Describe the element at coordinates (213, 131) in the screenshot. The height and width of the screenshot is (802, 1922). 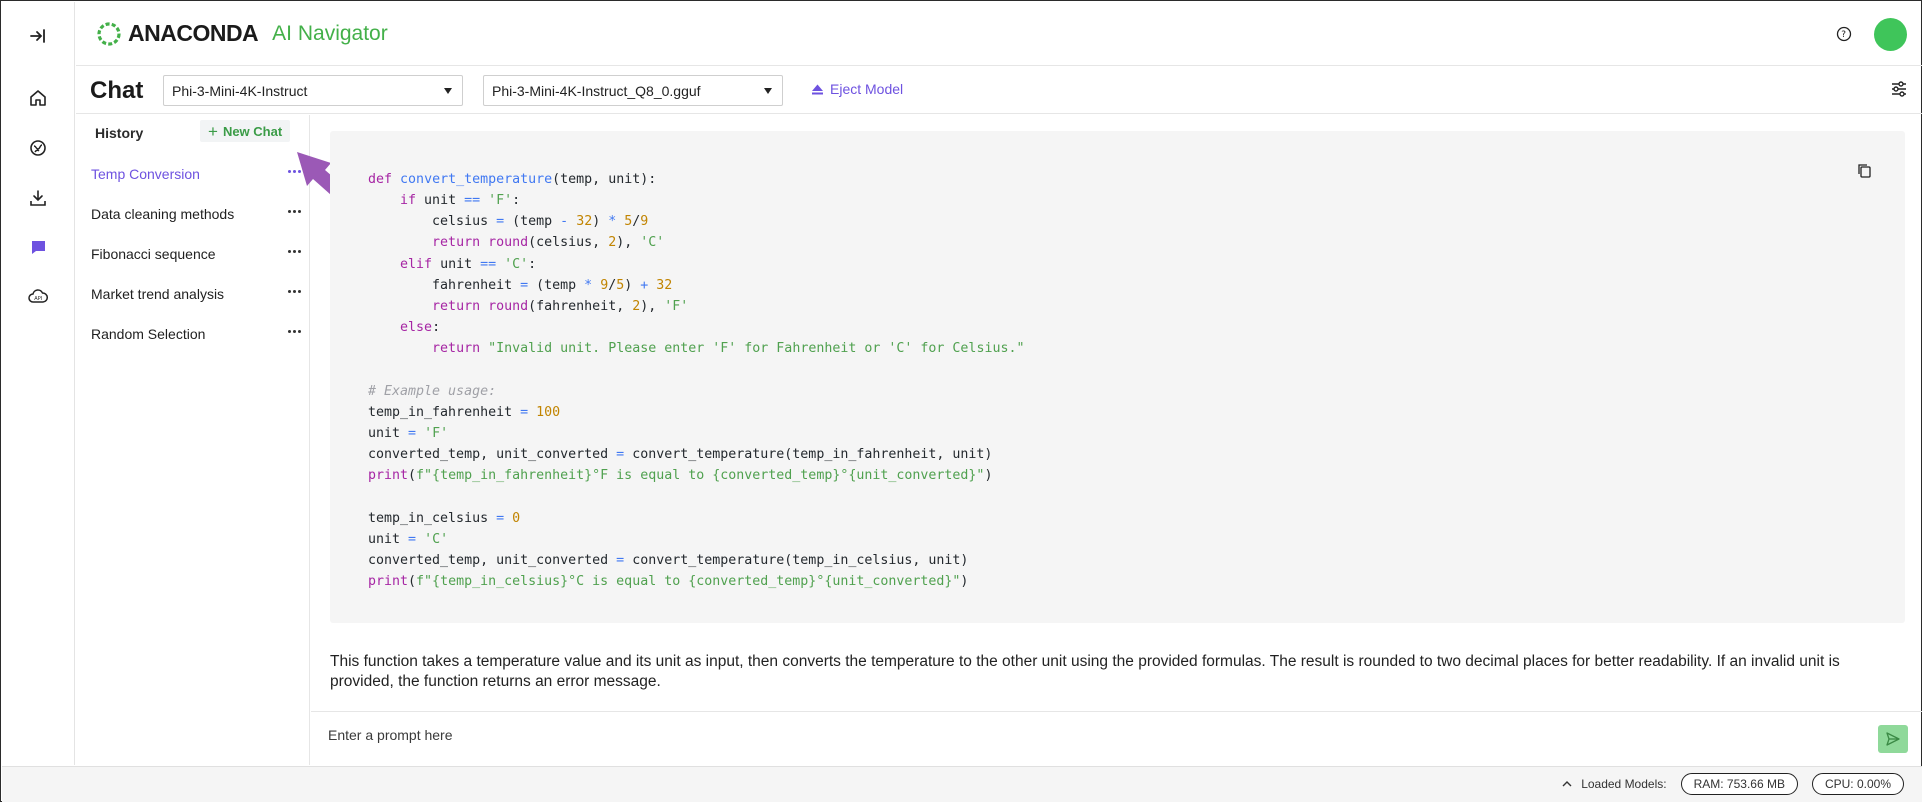
I see `plus-icon: +` at that location.